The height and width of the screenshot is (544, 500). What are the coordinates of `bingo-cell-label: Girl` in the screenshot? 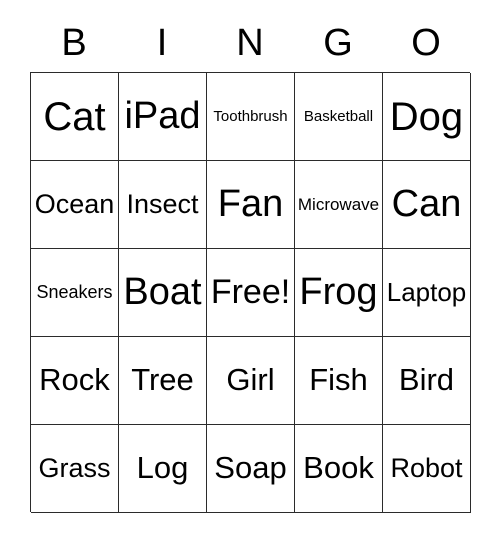 It's located at (250, 380).